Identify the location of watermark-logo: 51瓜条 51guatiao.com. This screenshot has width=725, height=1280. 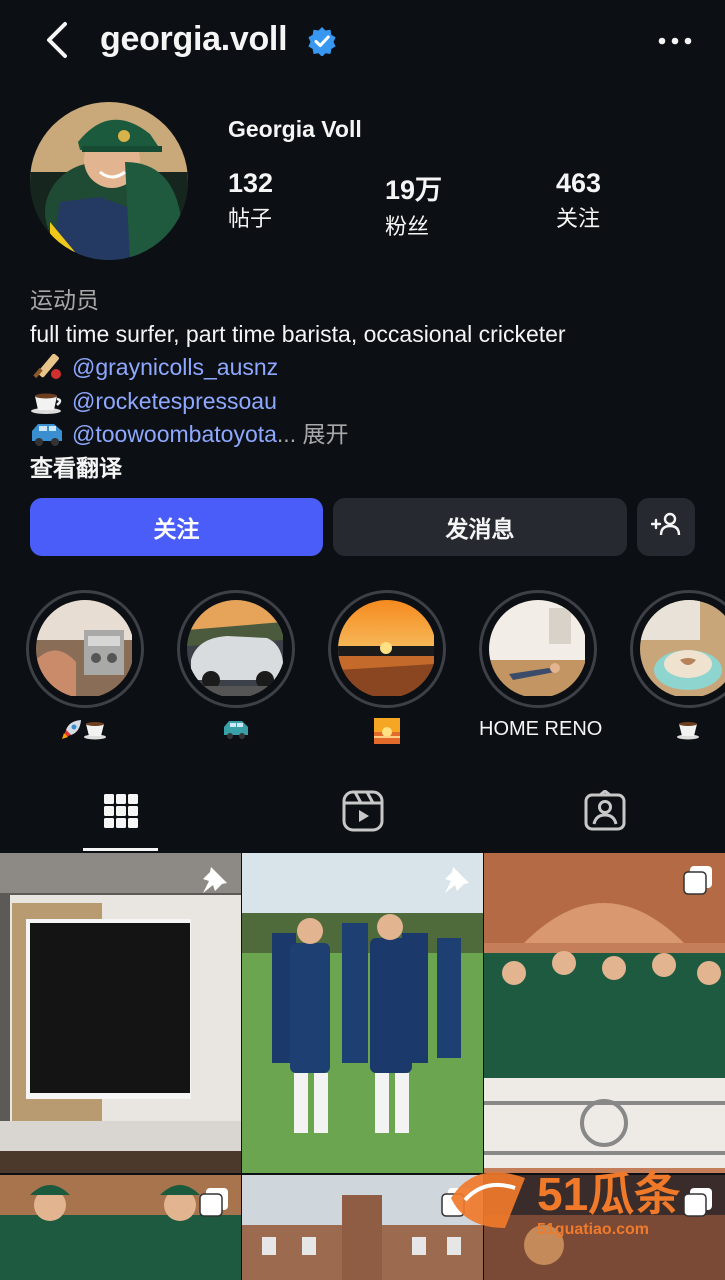
(580, 1199).